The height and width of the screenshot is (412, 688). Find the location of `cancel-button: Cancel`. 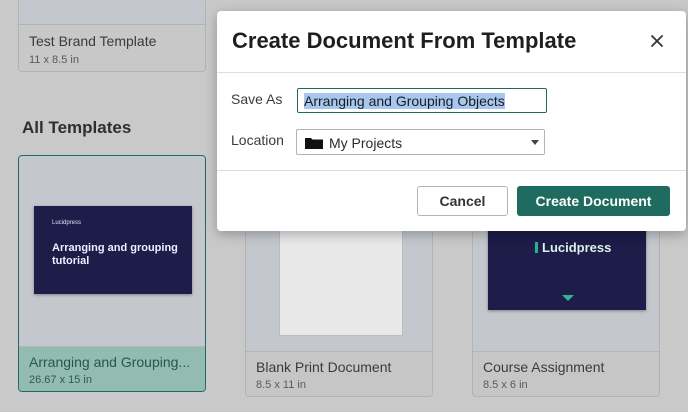

cancel-button: Cancel is located at coordinates (462, 201).